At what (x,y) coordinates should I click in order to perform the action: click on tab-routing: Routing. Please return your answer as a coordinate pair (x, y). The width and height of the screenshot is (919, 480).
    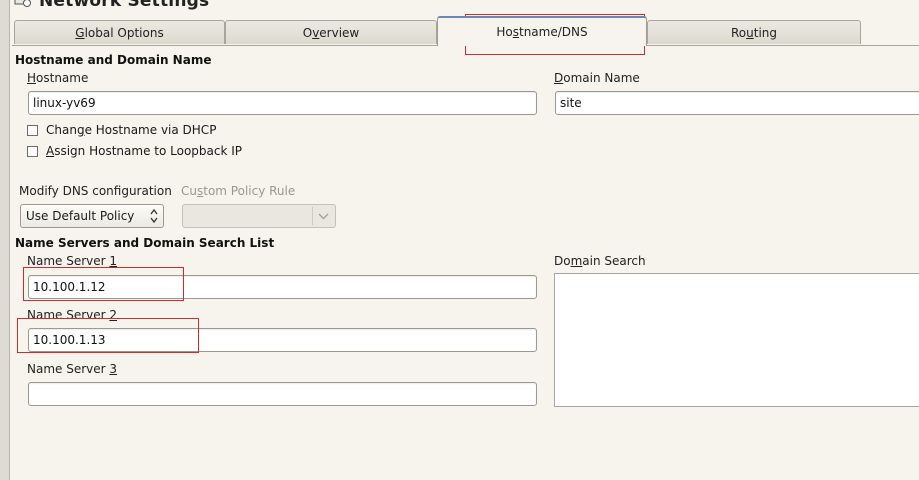
    Looking at the image, I should click on (754, 32).